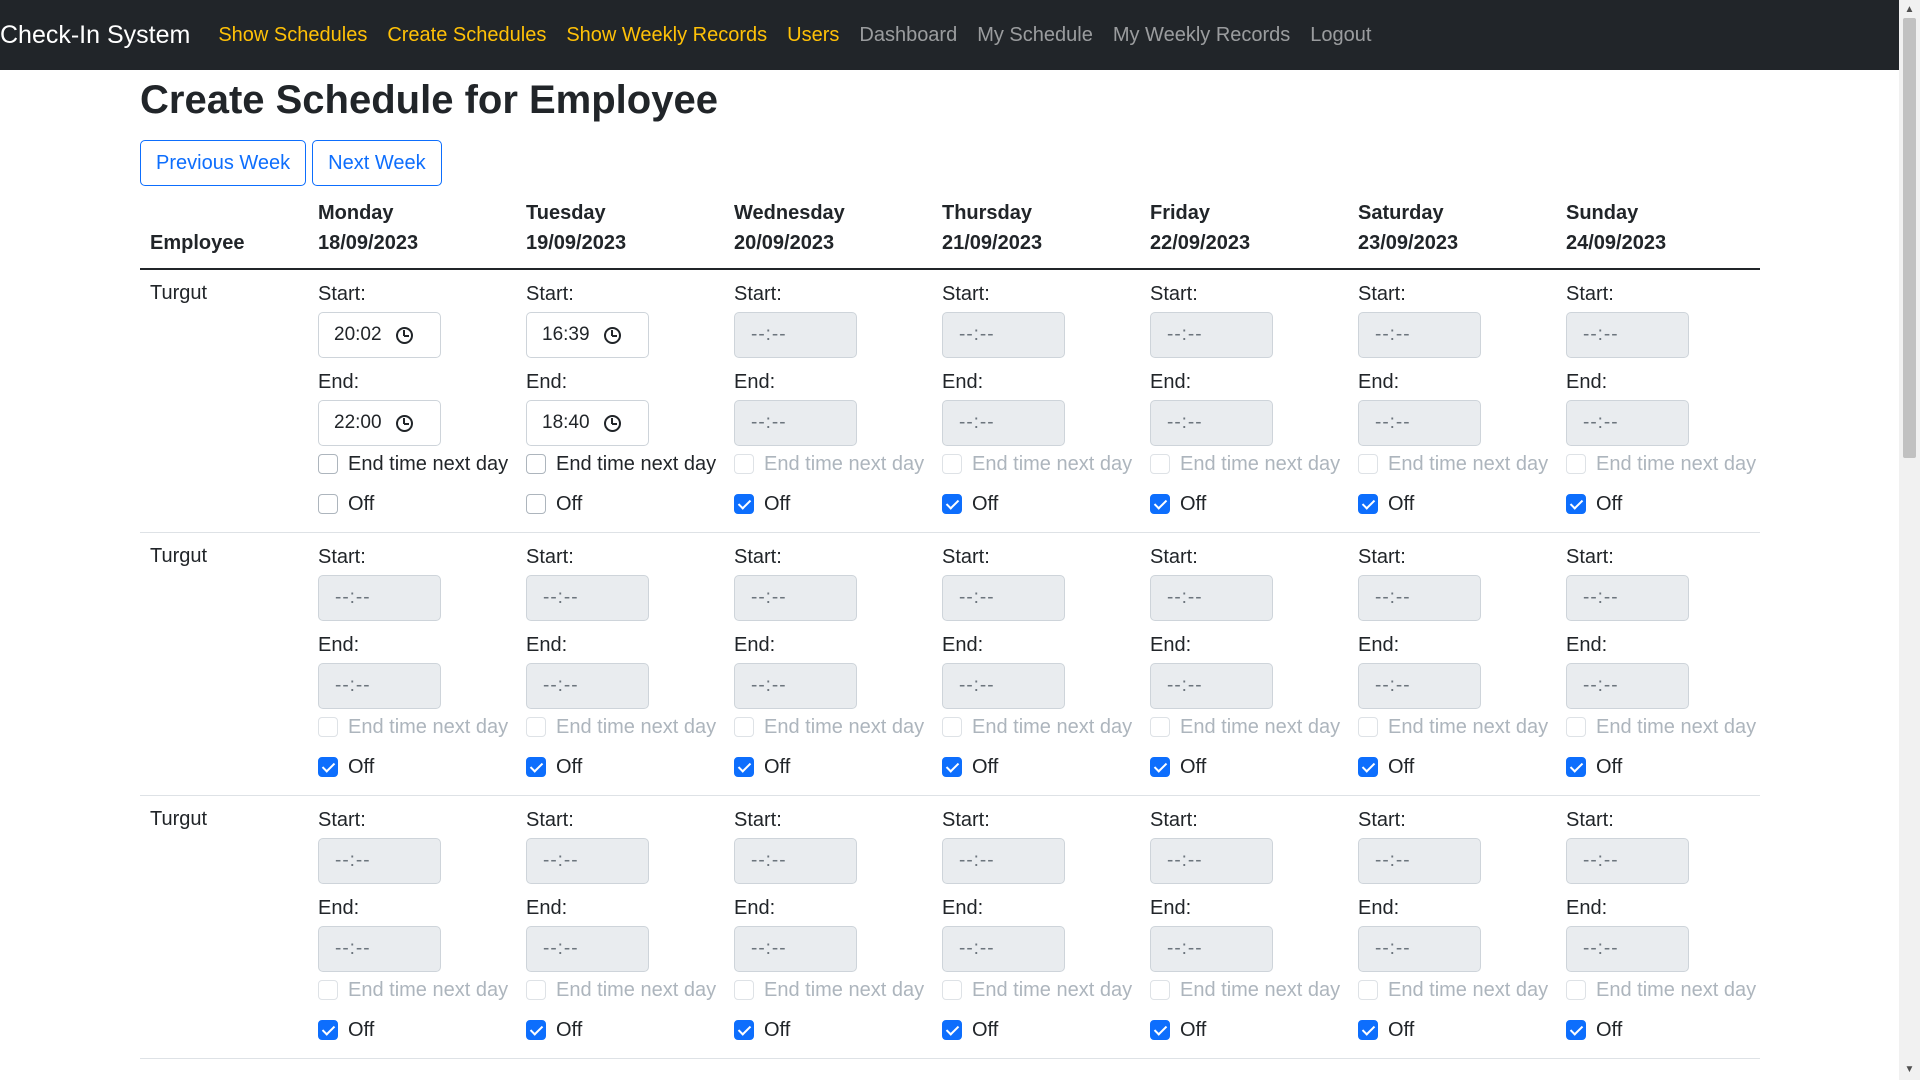 The height and width of the screenshot is (1080, 1920). What do you see at coordinates (1909, 10) in the screenshot?
I see `scroll-up-arrow-icon: ▲` at bounding box center [1909, 10].